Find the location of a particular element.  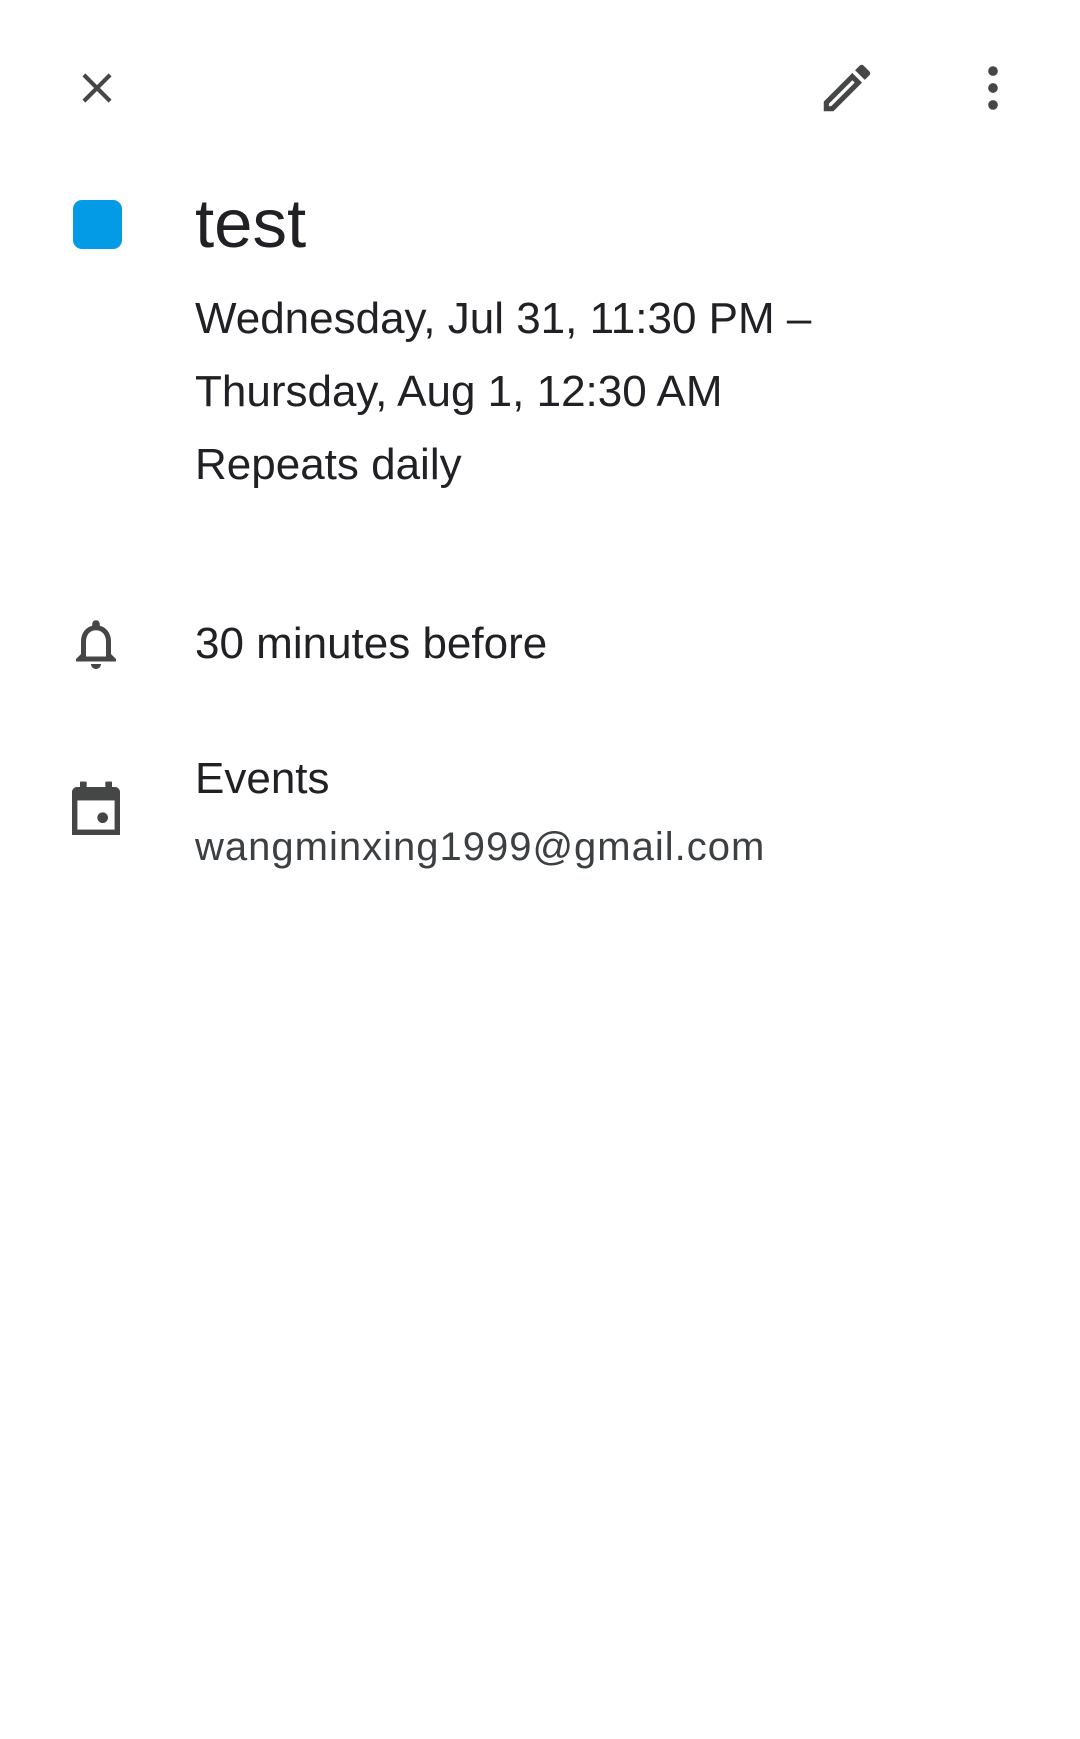

close-button is located at coordinates (97, 88).